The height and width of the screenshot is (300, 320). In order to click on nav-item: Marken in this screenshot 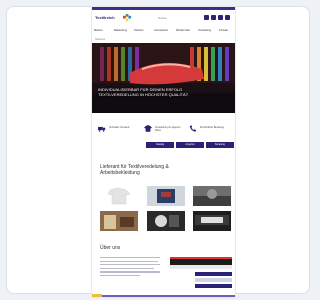, I will do `click(98, 30)`.